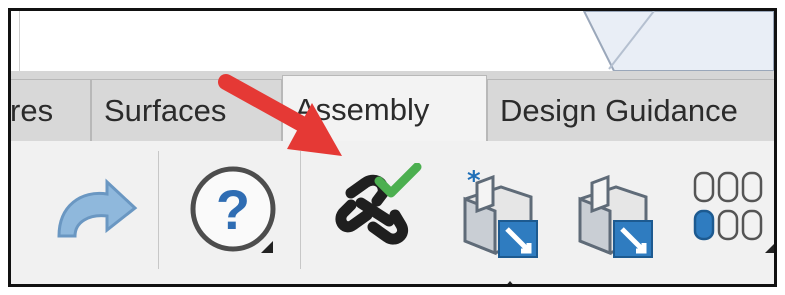 The height and width of the screenshot is (295, 785). What do you see at coordinates (498, 215) in the screenshot?
I see `new-assembly-icon: *` at bounding box center [498, 215].